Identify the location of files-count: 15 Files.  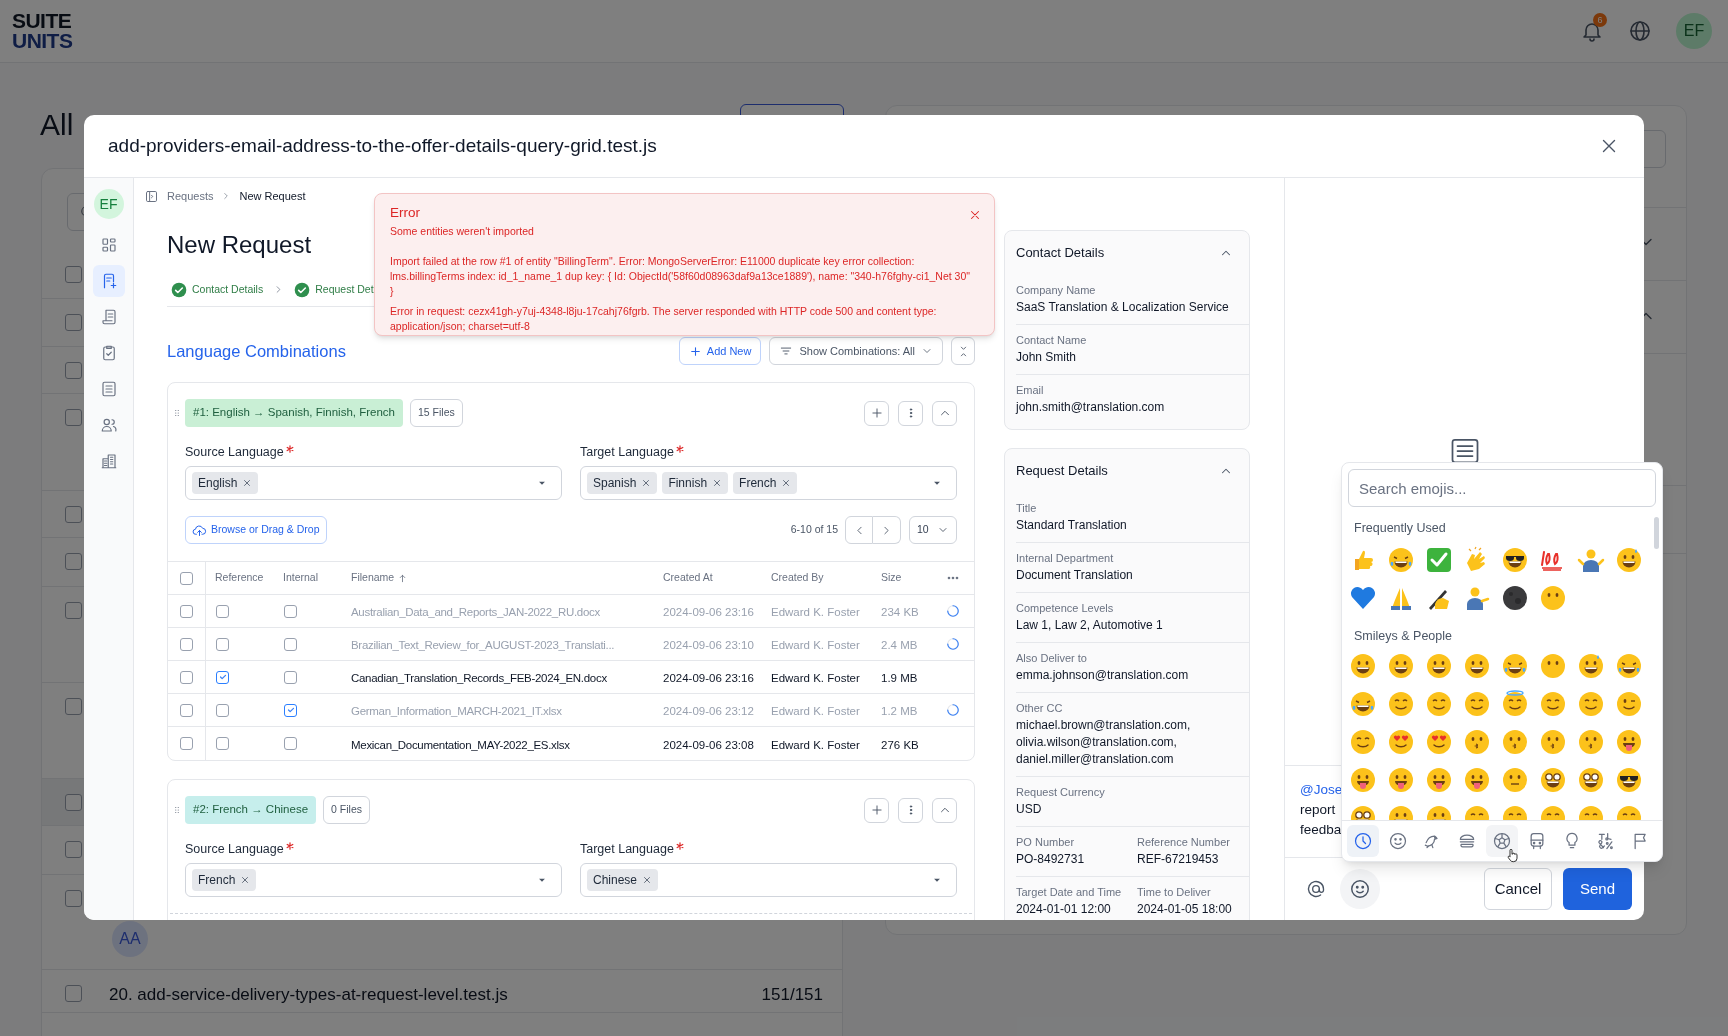
(436, 413).